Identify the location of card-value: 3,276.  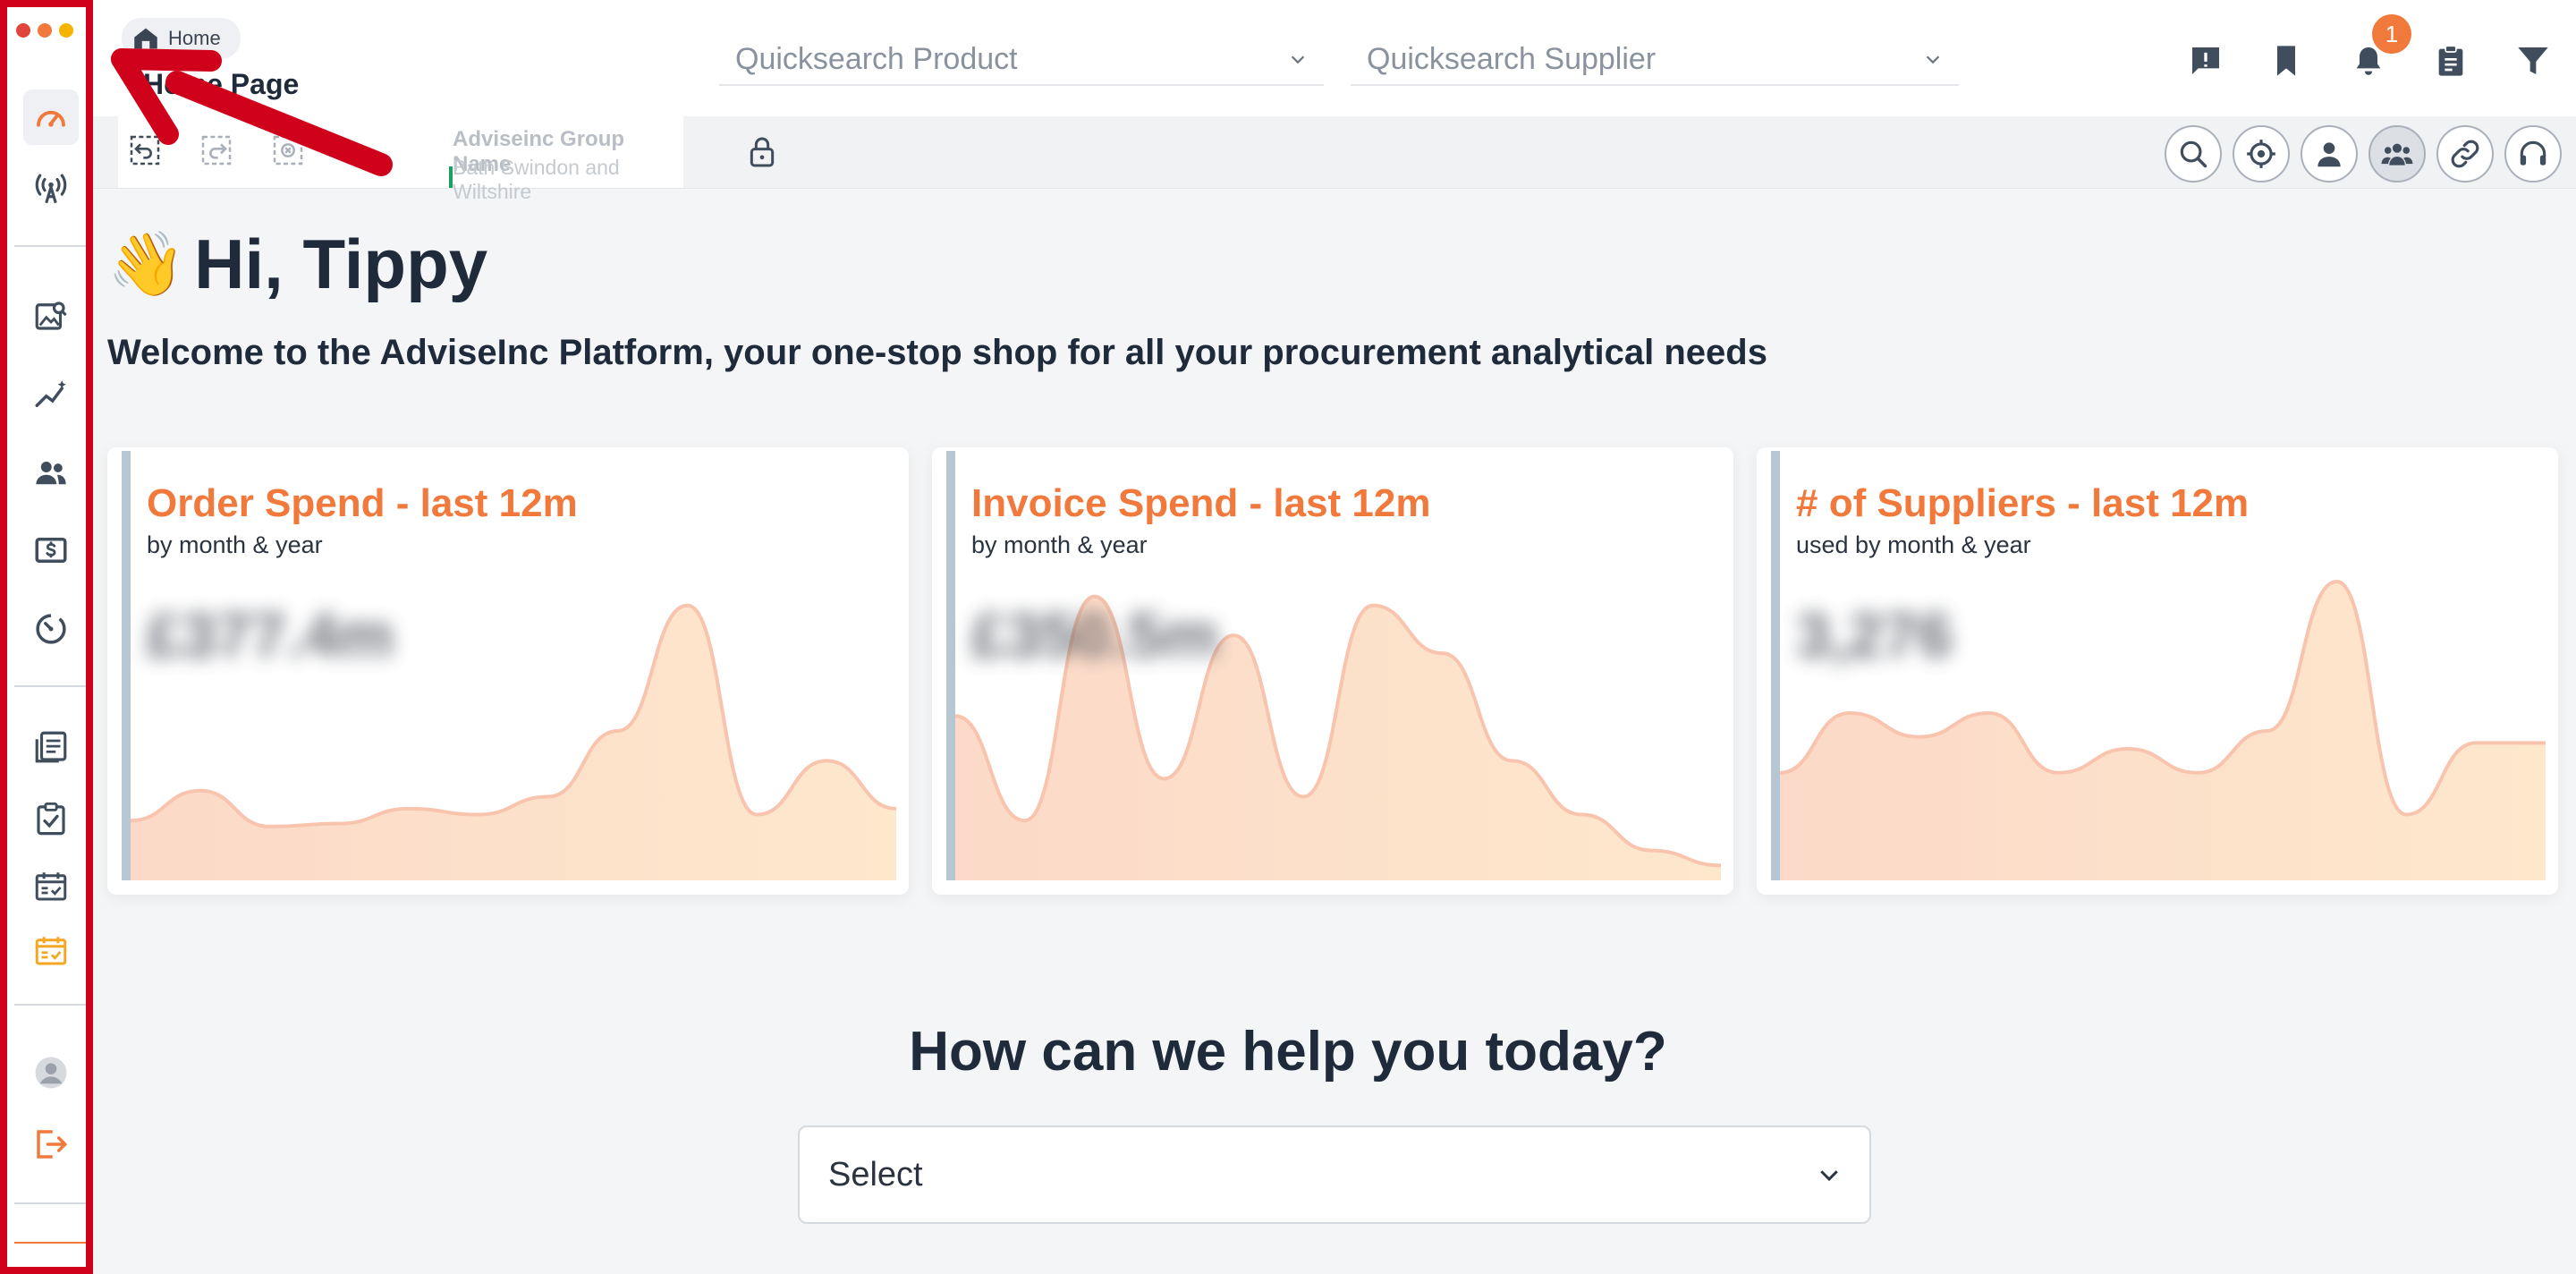
(1874, 635).